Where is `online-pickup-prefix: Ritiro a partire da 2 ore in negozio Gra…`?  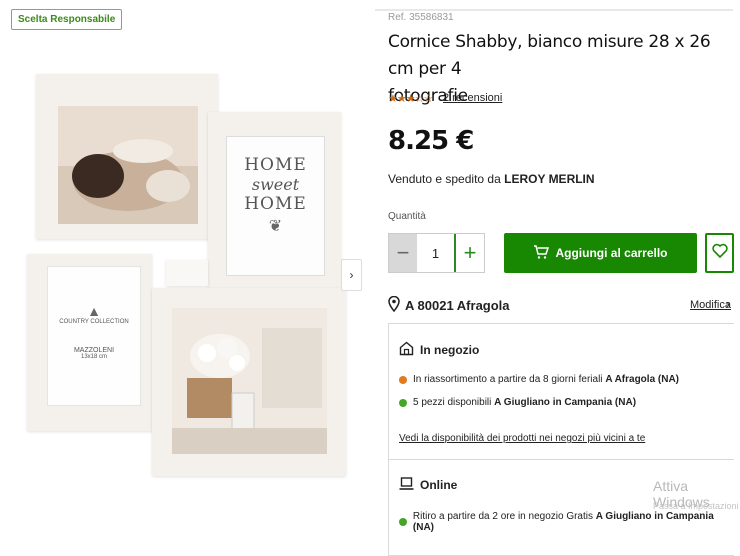
online-pickup-prefix: Ritiro a partire da 2 ore in negozio Gra… is located at coordinates (502, 516).